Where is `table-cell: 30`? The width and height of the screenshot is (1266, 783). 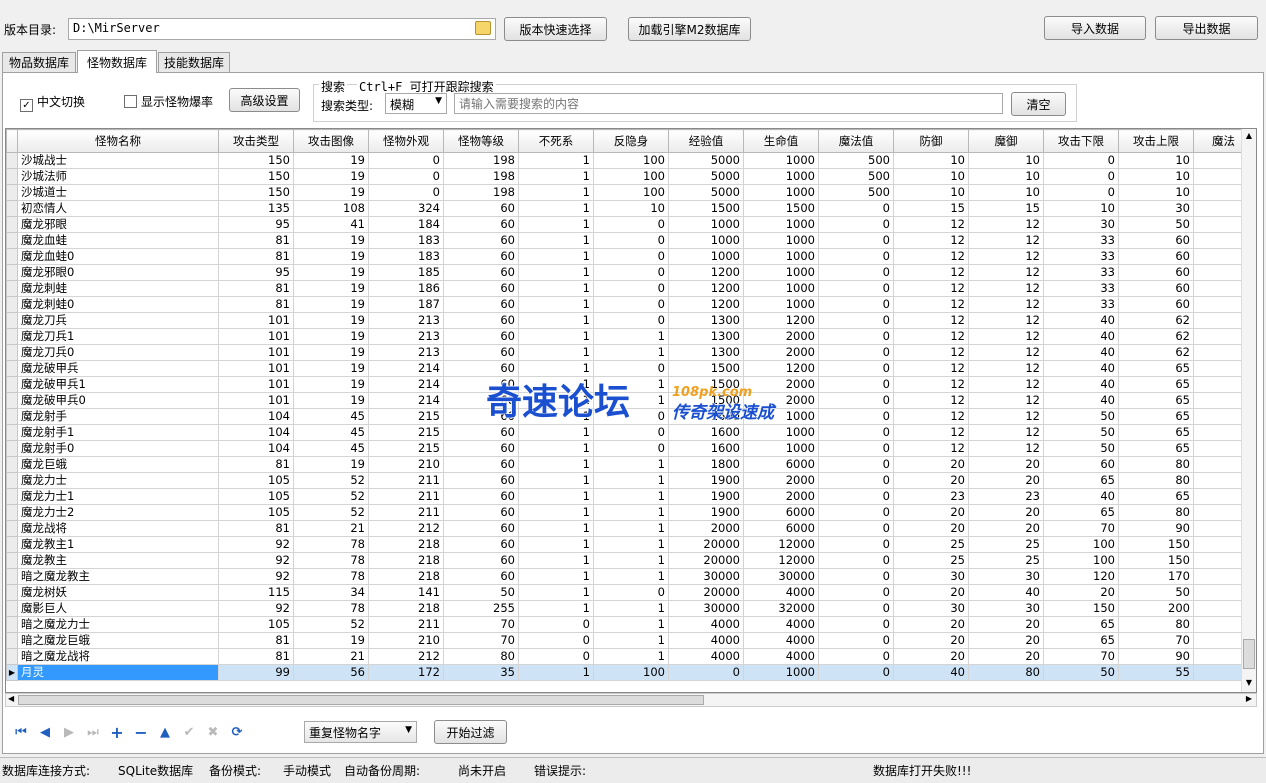
table-cell: 30 is located at coordinates (931, 576).